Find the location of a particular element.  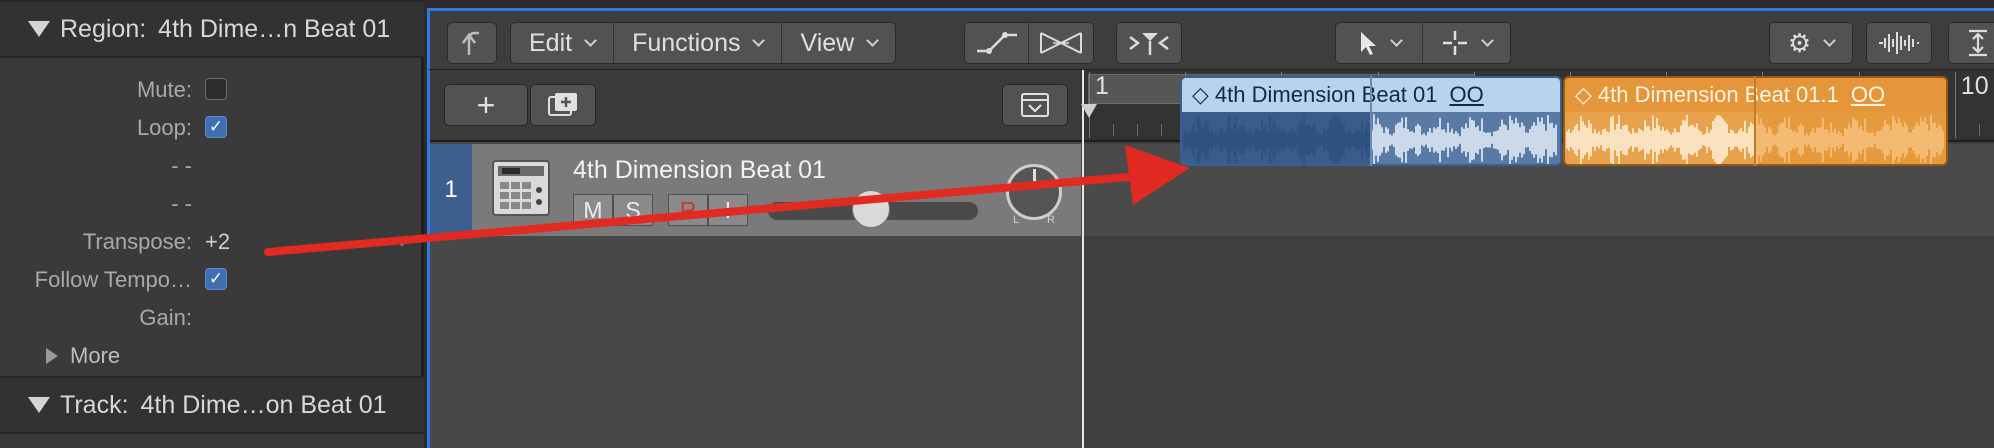

vertical-zoom-button is located at coordinates (1971, 43).